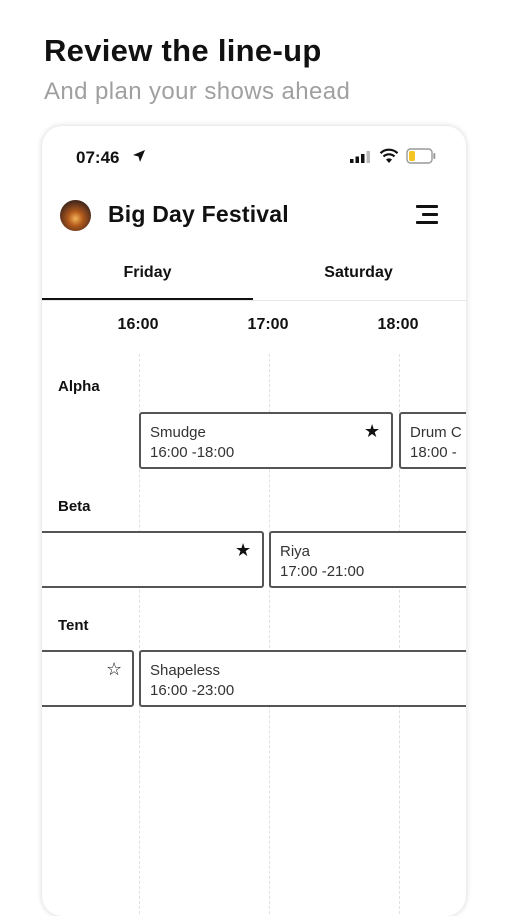  Describe the element at coordinates (183, 50) in the screenshot. I see `promo-title: Review the line-up` at that location.